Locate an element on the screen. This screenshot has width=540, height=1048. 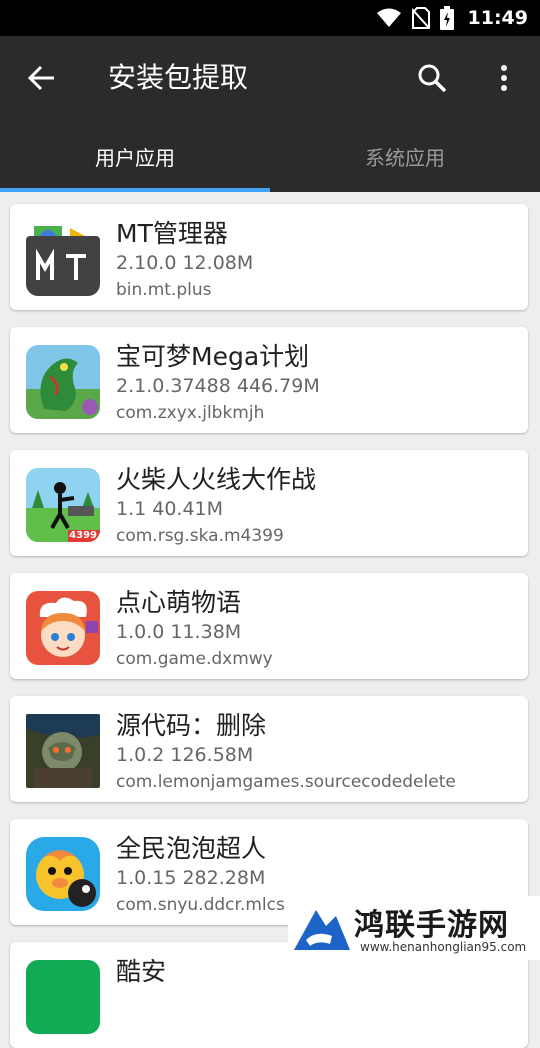
app-name: 全民泡泡超人 is located at coordinates (191, 848).